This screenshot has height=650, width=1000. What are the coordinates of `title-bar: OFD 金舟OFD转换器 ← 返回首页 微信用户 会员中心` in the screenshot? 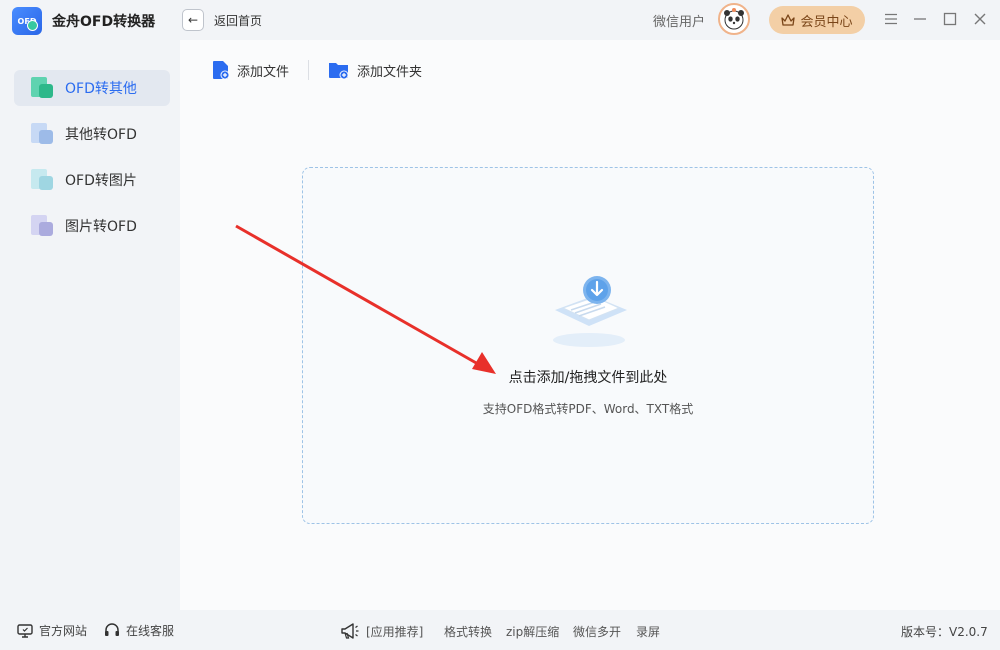 It's located at (500, 20).